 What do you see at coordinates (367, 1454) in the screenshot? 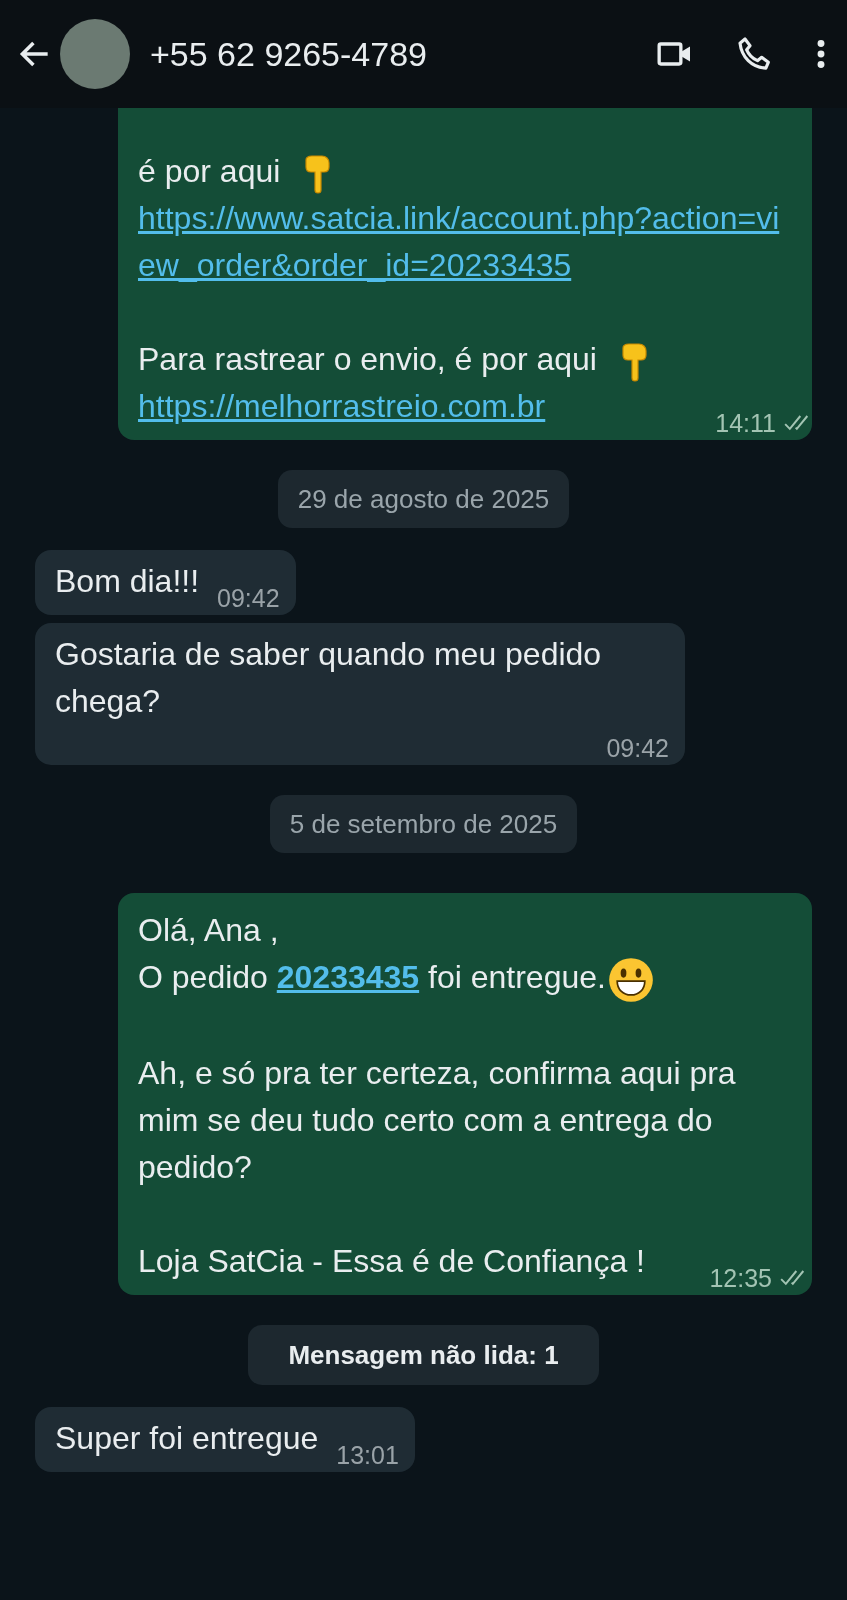
I see `message-time: 13:01` at bounding box center [367, 1454].